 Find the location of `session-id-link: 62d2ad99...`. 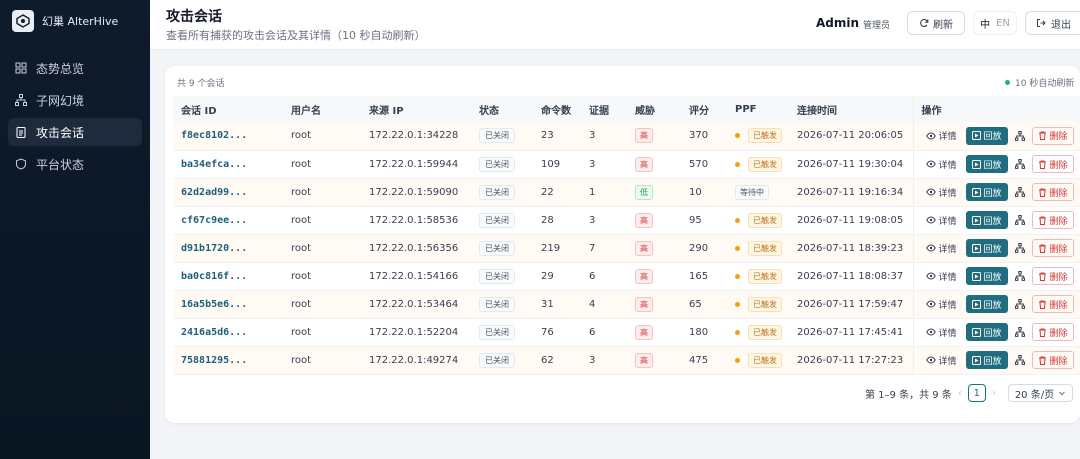

session-id-link: 62d2ad99... is located at coordinates (214, 192).